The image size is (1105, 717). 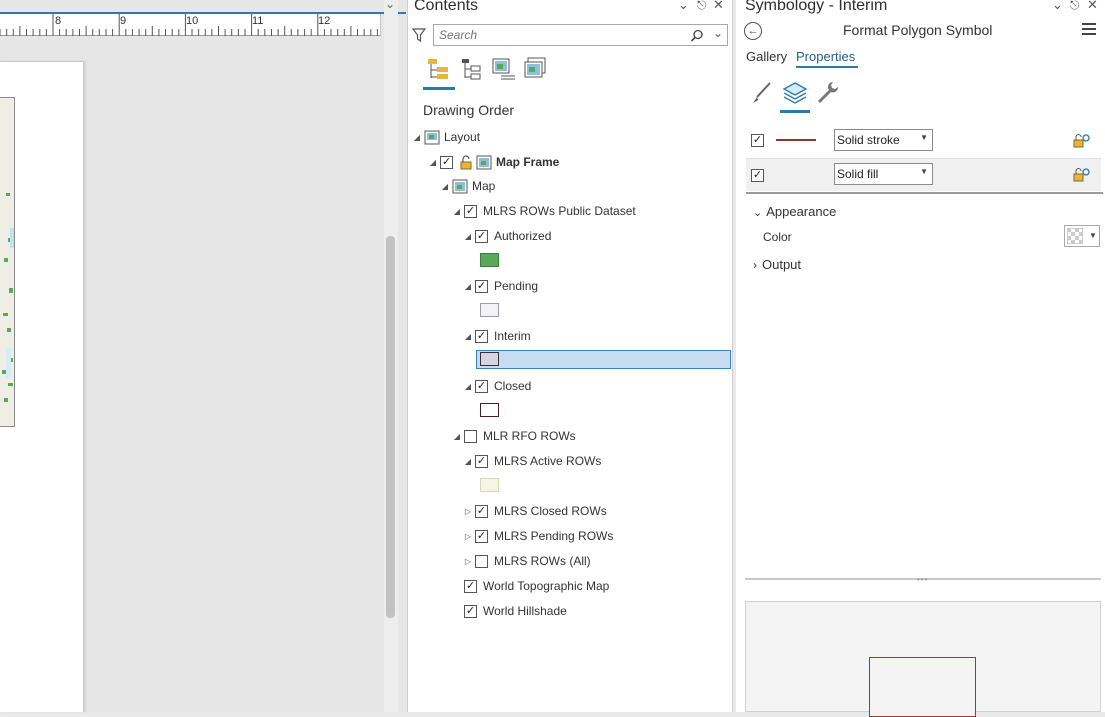 I want to click on tree-item-label: MLRS Active ROWs, so click(x=548, y=461).